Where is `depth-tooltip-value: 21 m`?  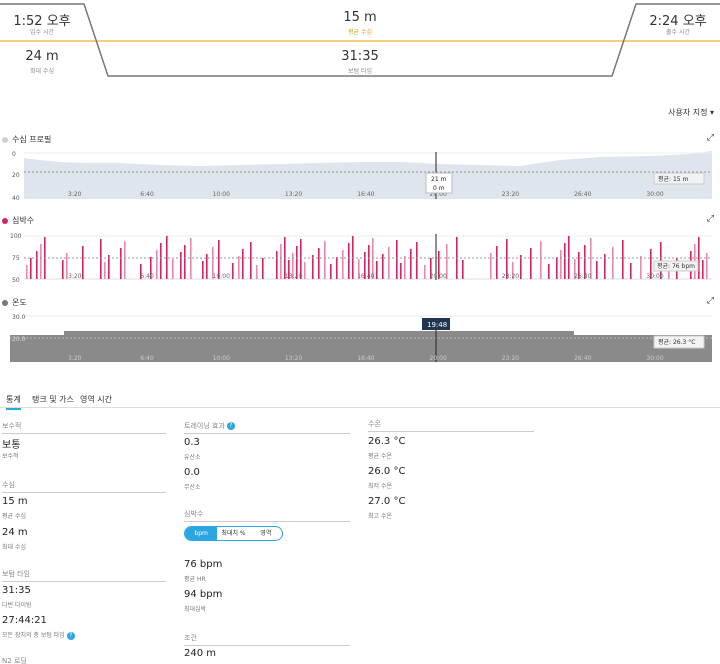
depth-tooltip-value: 21 m is located at coordinates (439, 179).